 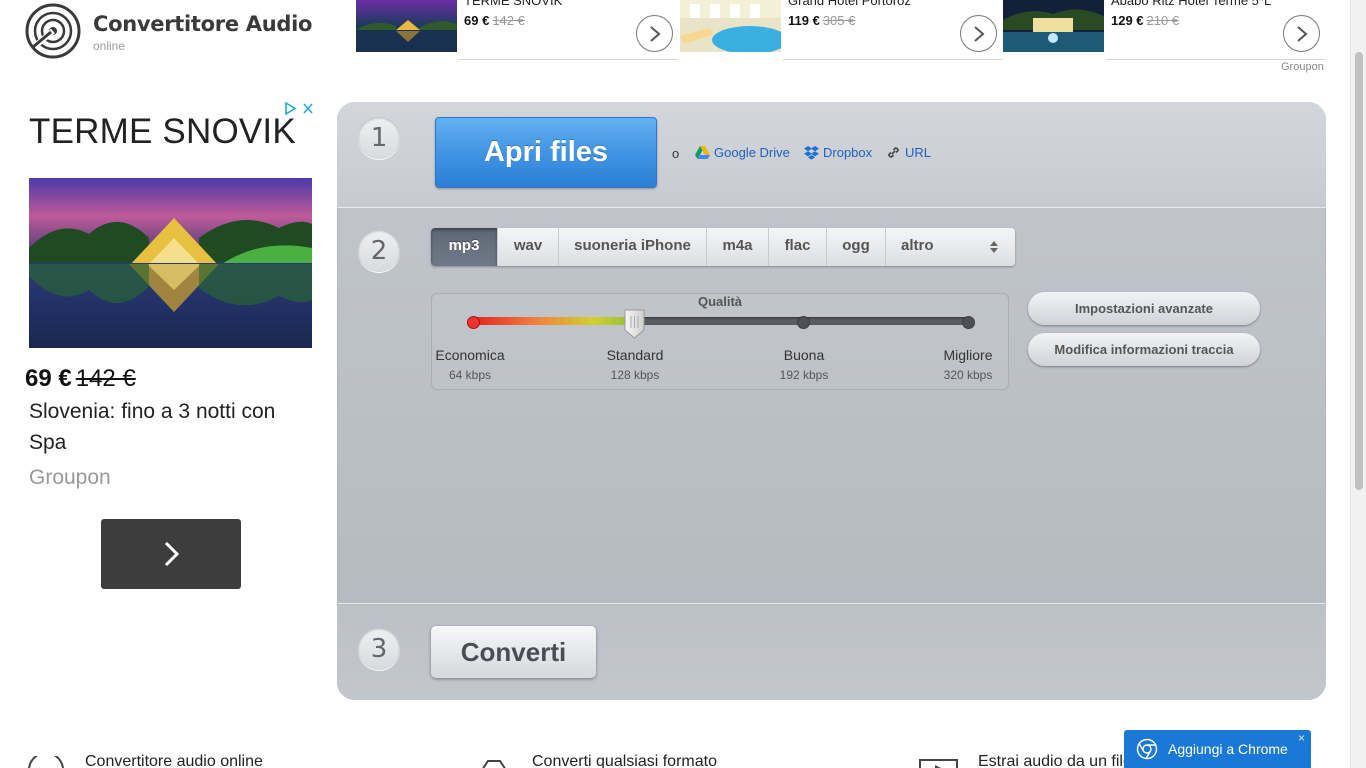 I want to click on google-drive-label: Google Drive, so click(x=752, y=152).